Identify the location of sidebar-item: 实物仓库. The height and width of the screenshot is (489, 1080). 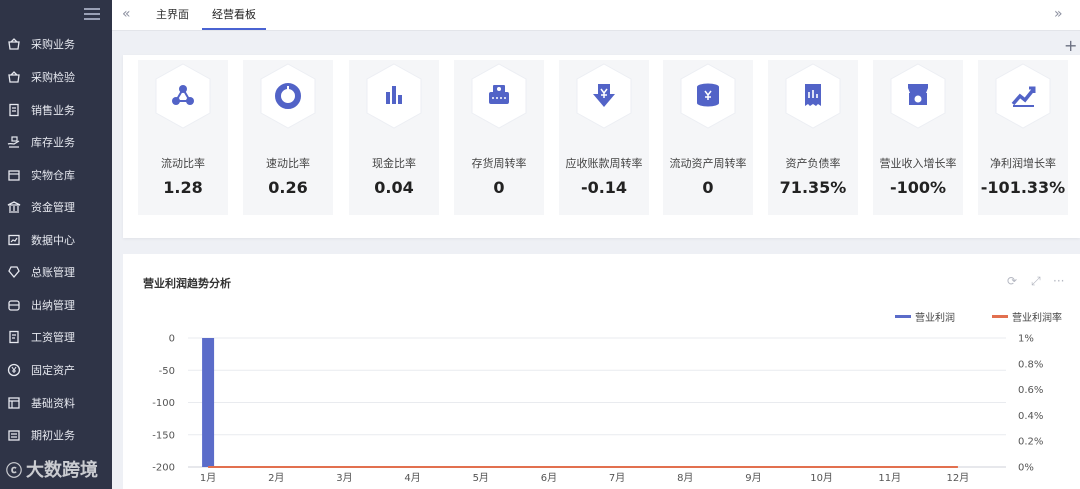
(56, 175).